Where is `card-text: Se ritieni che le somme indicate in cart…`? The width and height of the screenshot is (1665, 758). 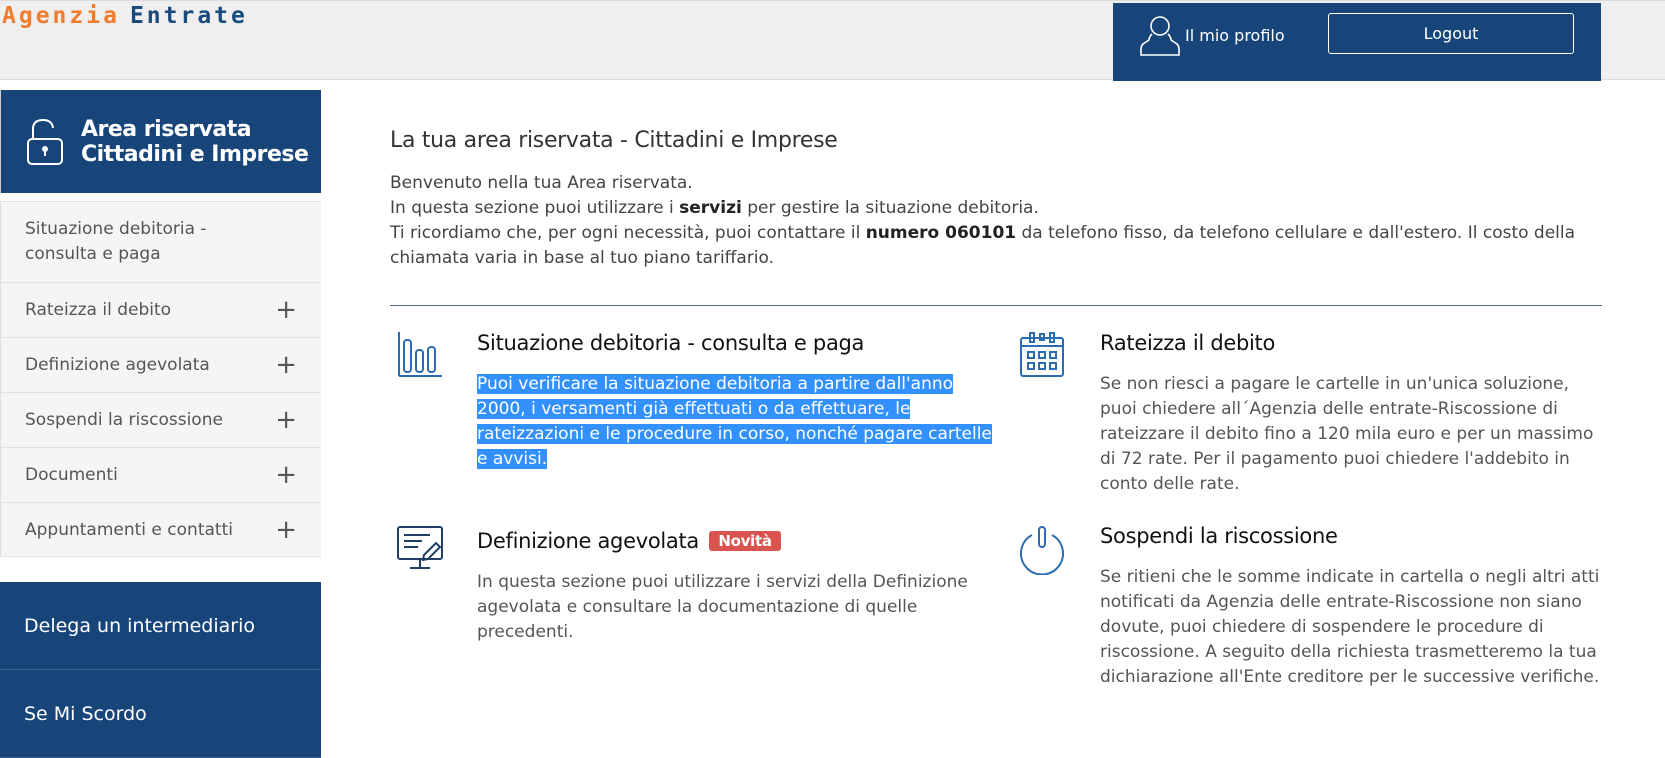
card-text: Se ritieni che le somme indicate in cart… is located at coordinates (1350, 627).